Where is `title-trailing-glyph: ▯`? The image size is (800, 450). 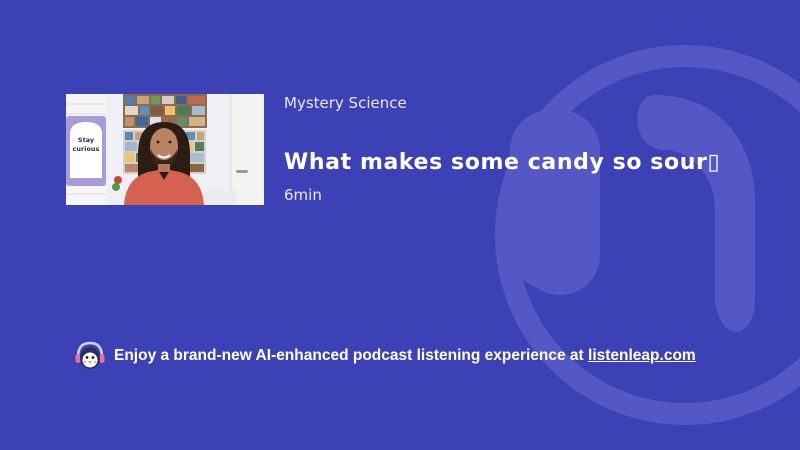 title-trailing-glyph: ▯ is located at coordinates (714, 162).